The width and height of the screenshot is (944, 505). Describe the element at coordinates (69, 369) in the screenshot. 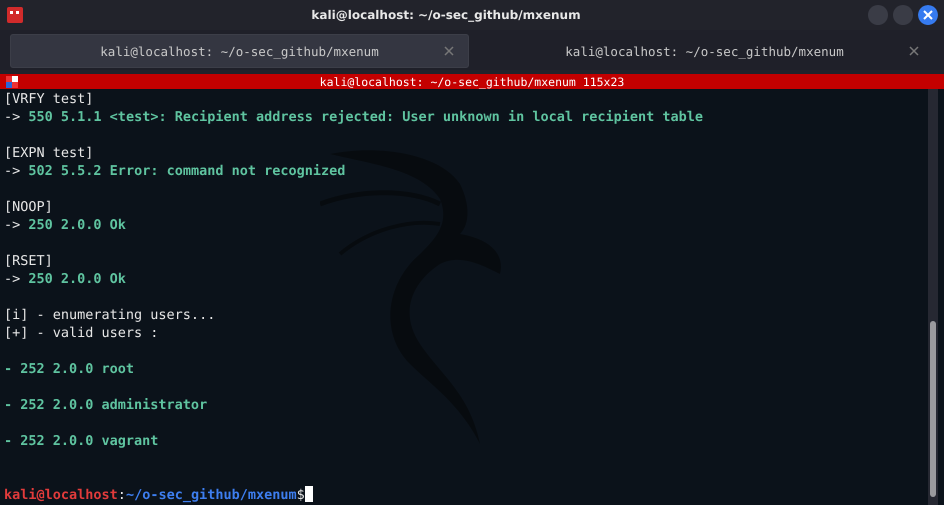

I see `valid-user-line: - 252 2.0.0 root` at that location.